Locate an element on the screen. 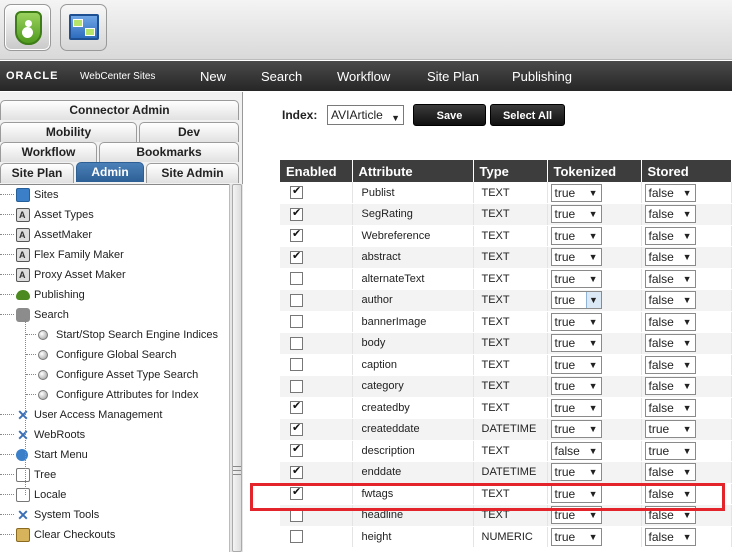  tree-item: Sites is located at coordinates (114, 195).